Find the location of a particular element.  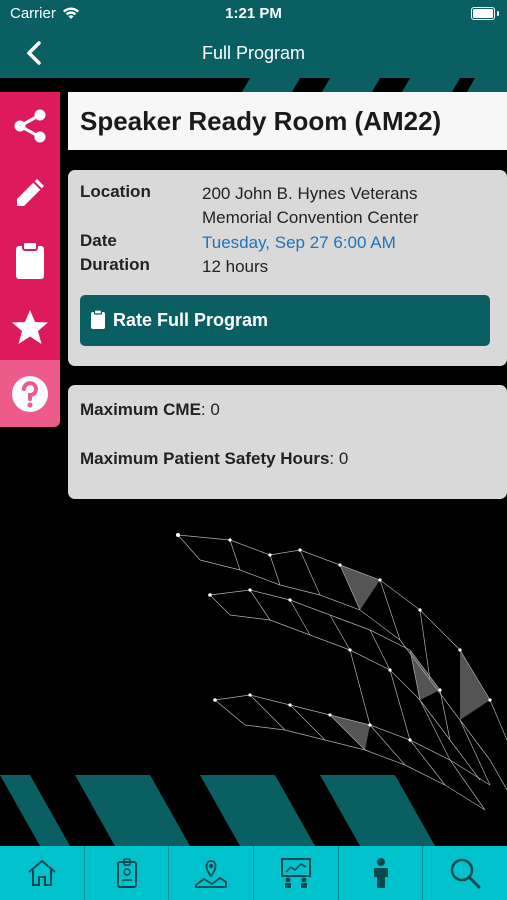

person-icon is located at coordinates (380, 873).